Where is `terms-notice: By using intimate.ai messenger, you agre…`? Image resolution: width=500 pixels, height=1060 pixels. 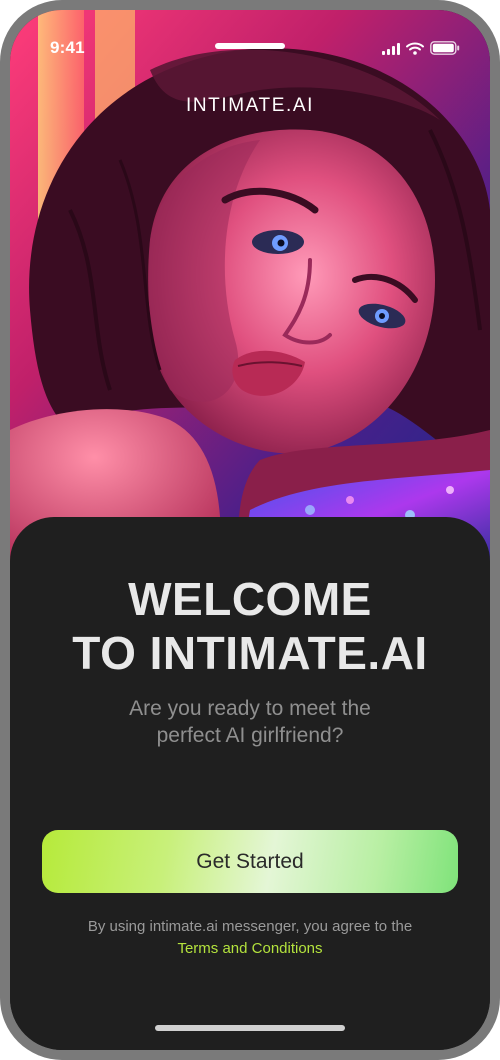
terms-notice: By using intimate.ai messenger, you agre… is located at coordinates (250, 938).